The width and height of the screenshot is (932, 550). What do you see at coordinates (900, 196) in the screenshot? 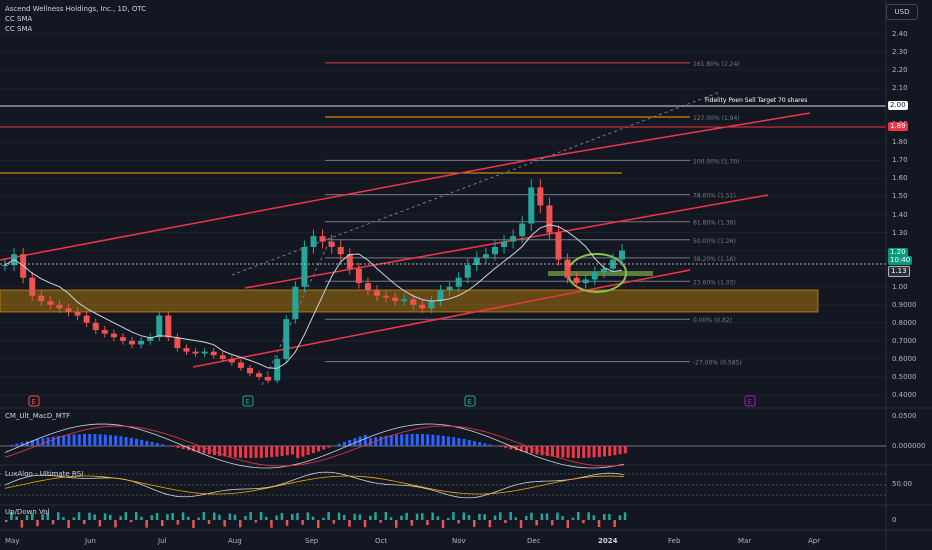
I see `price-axis-label: 1.50` at bounding box center [900, 196].